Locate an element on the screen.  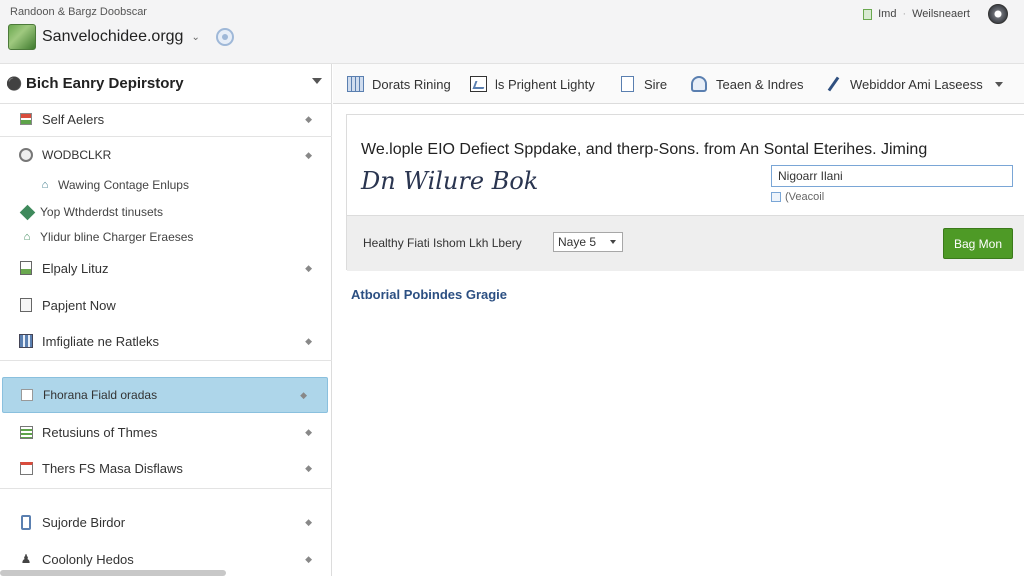
toolbar-item-teaen-indres: Teaen & Indres is located at coordinates (746, 84).